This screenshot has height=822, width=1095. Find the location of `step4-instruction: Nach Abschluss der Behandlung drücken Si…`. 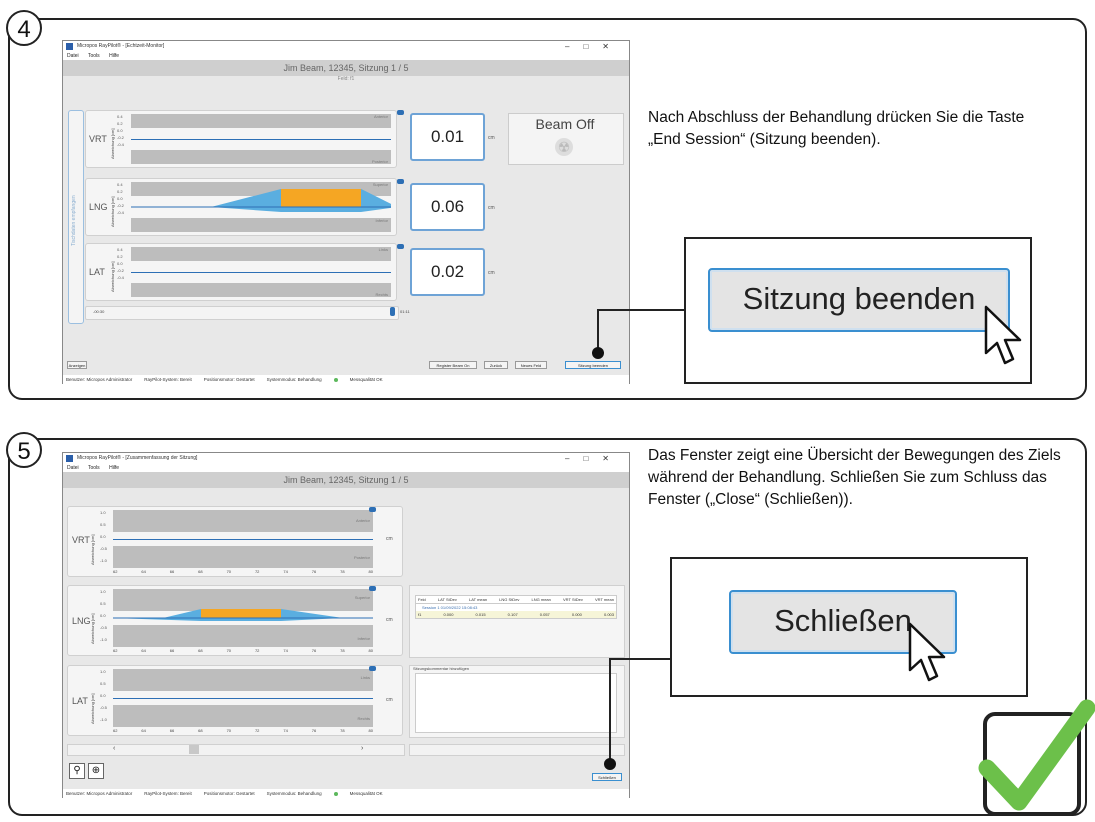

step4-instruction: Nach Abschluss der Behandlung drücken Si… is located at coordinates (836, 128).